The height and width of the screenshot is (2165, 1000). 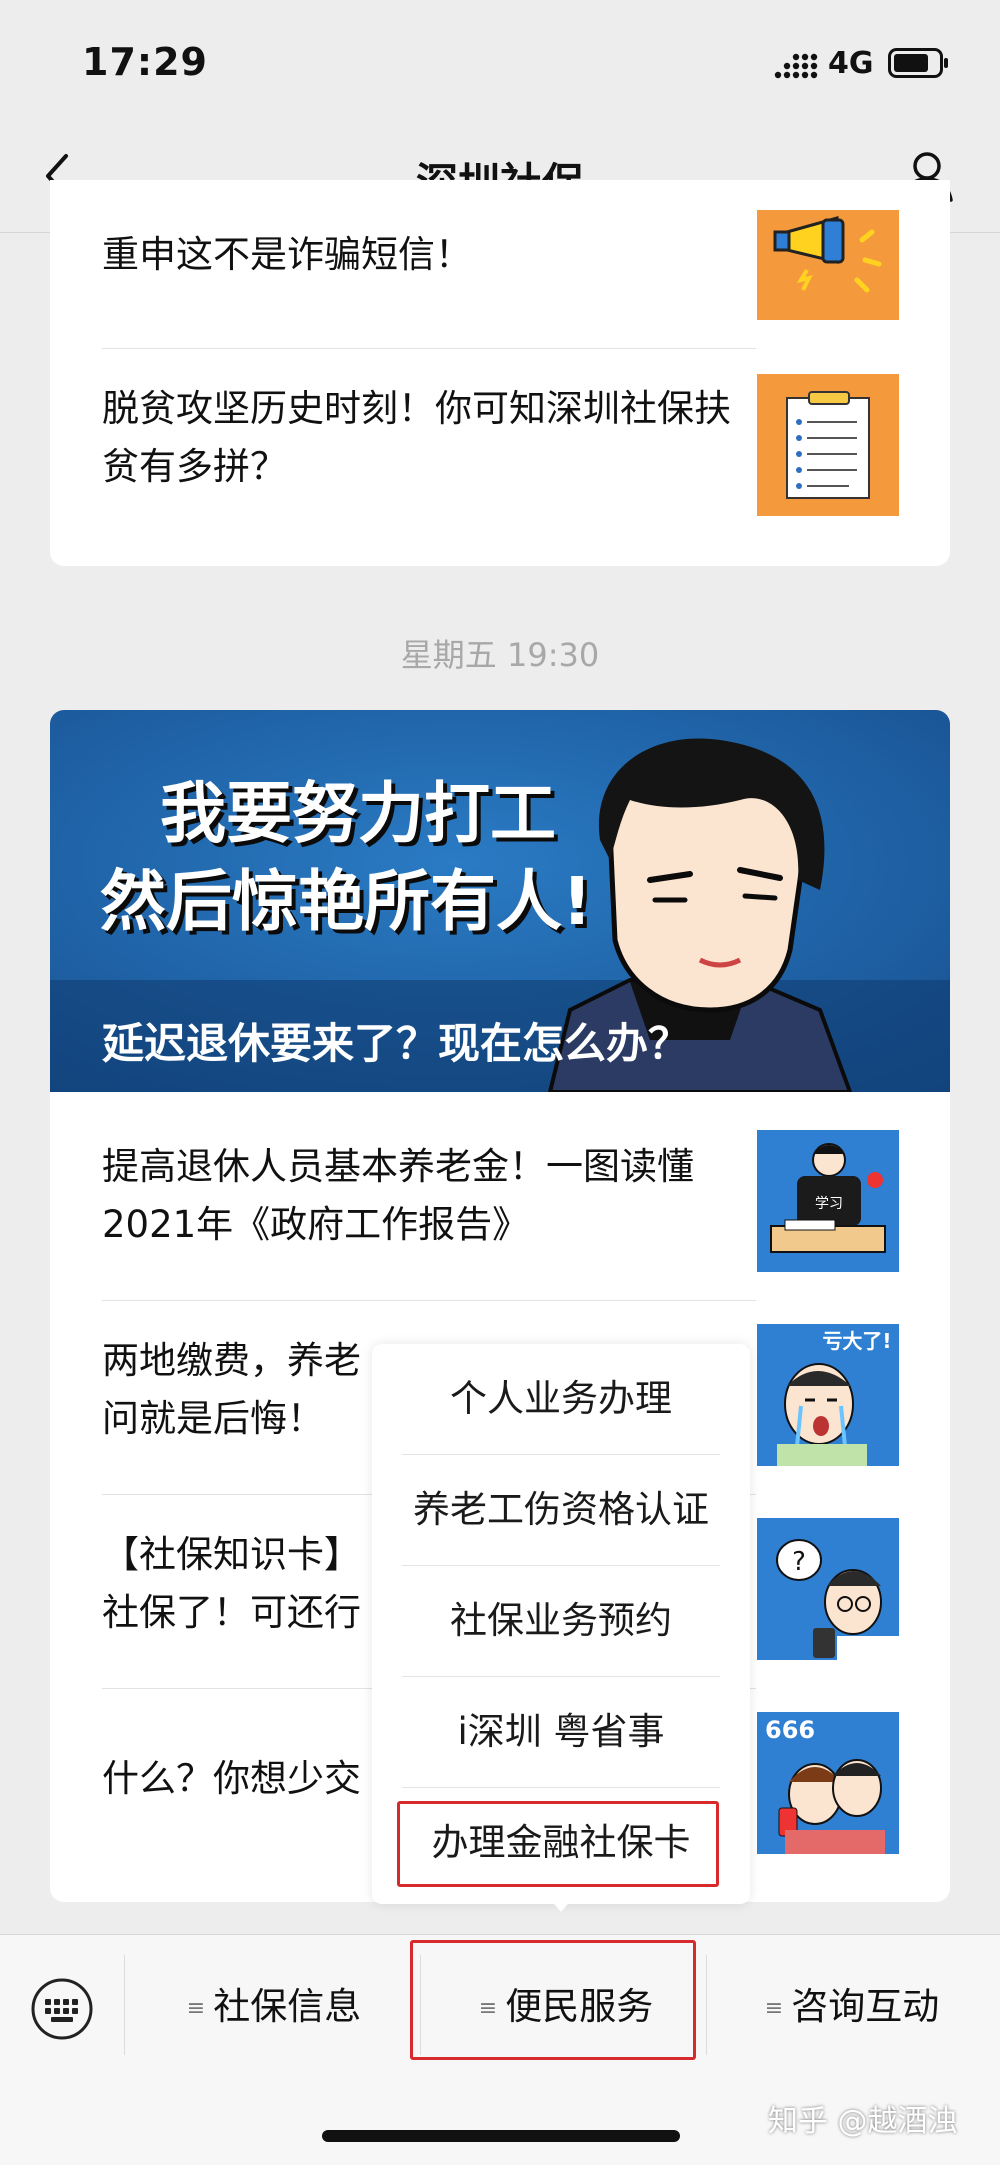 I want to click on network-type: 4G, so click(x=851, y=63).